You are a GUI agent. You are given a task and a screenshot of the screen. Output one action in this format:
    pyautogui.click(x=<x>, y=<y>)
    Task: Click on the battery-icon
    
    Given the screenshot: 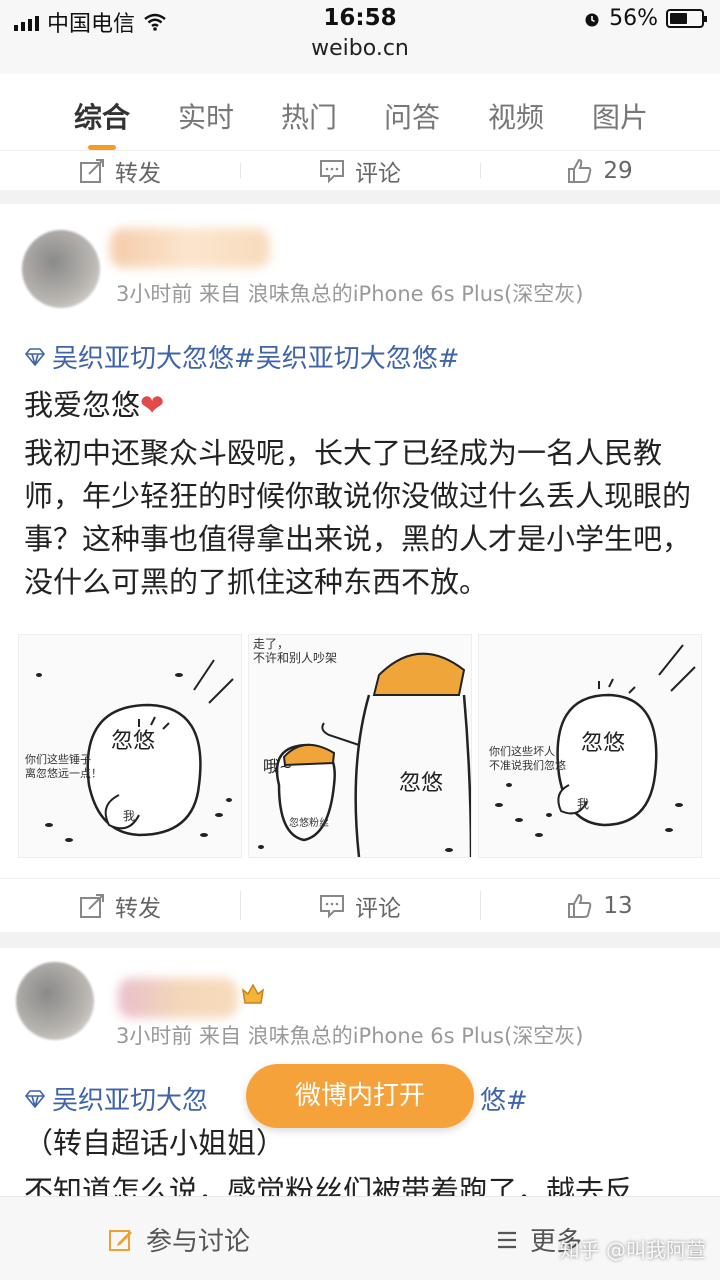 What is the action you would take?
    pyautogui.click(x=686, y=18)
    